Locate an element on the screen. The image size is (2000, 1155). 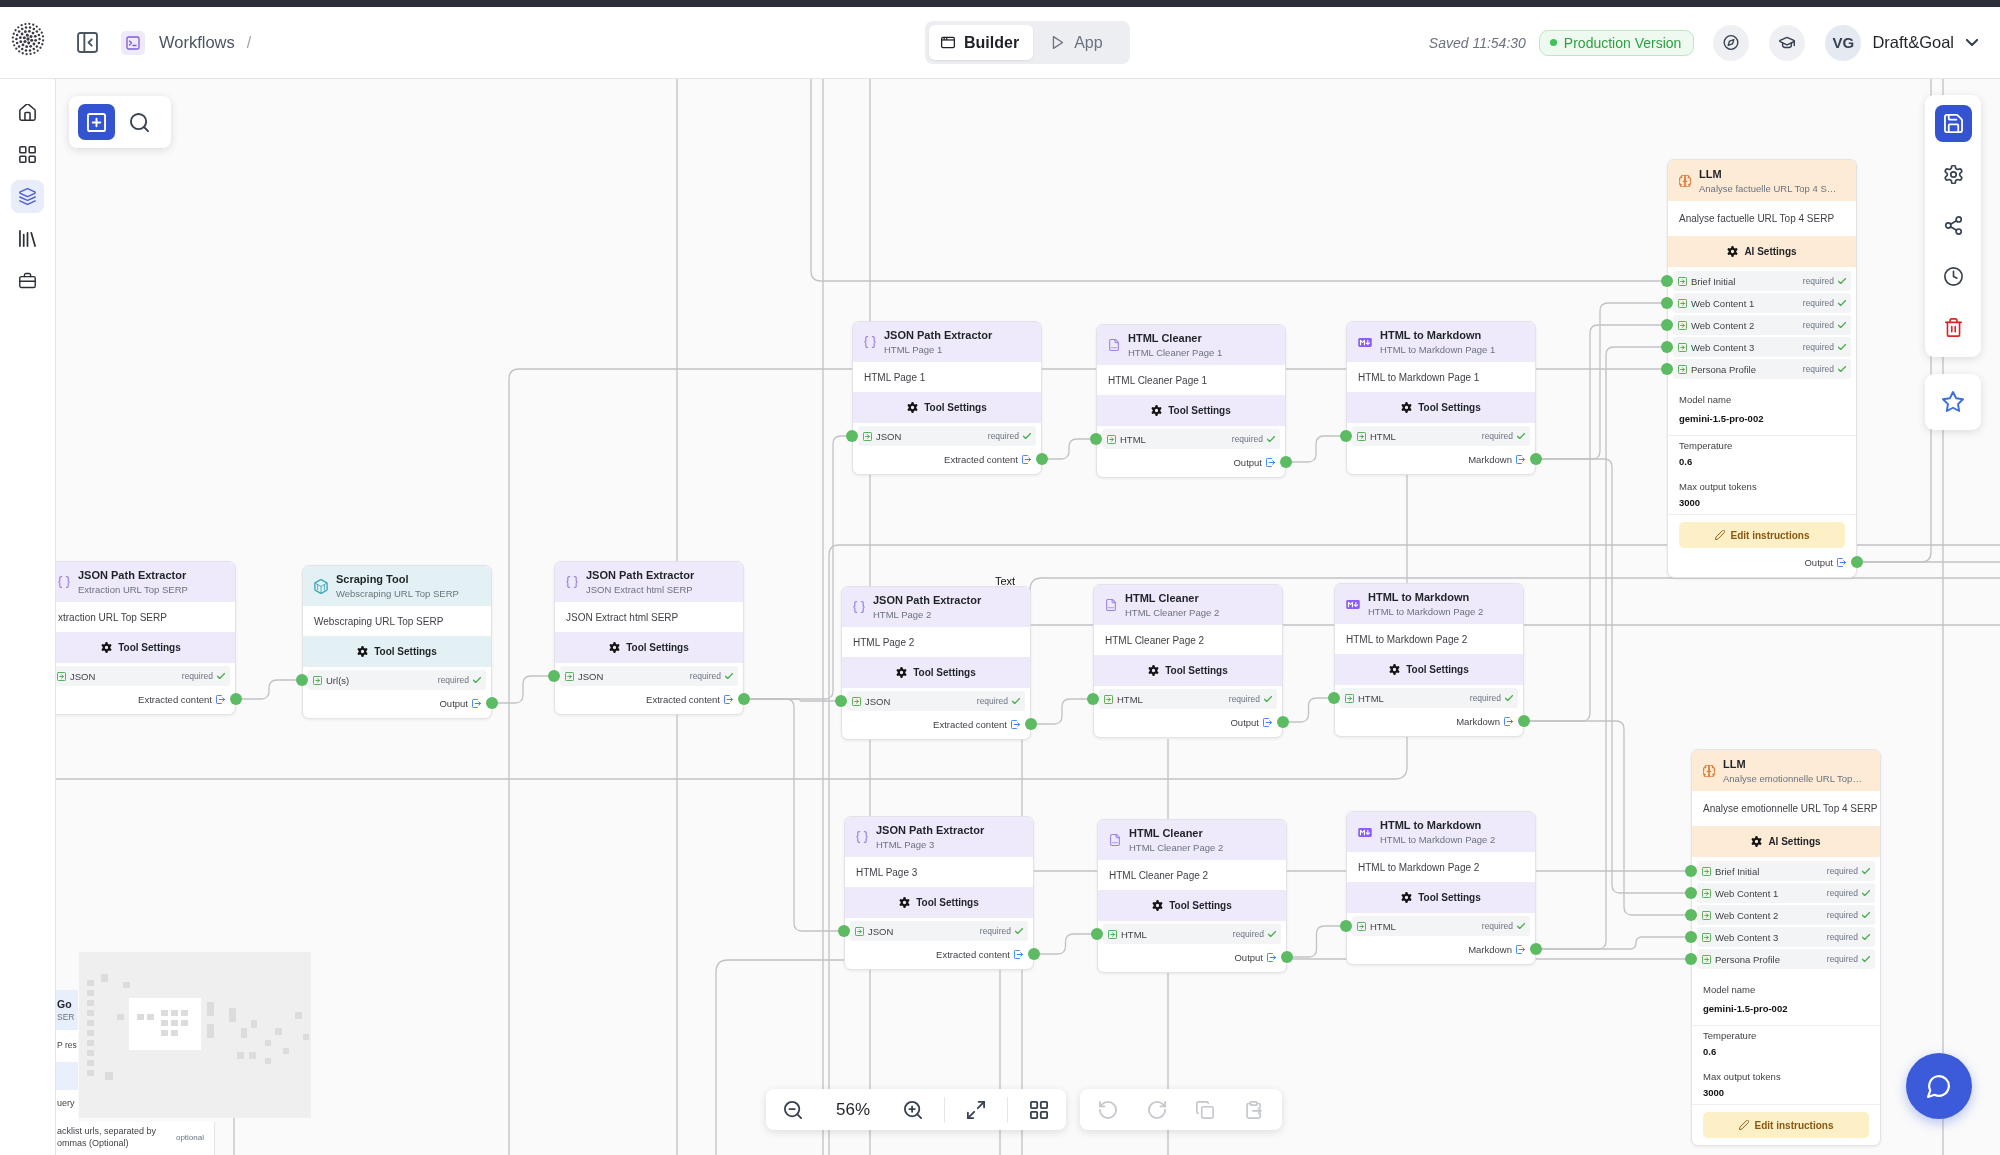
user-name: Draft&Goal is located at coordinates (1913, 42).